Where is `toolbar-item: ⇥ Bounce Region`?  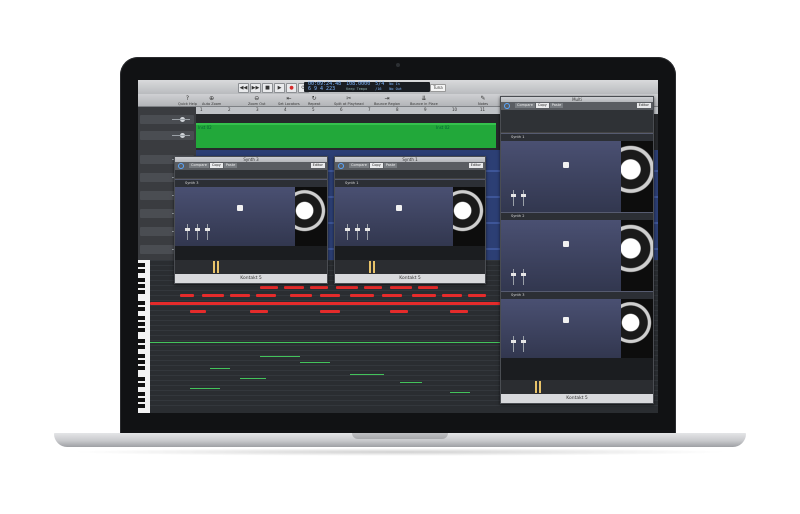 toolbar-item: ⇥ Bounce Region is located at coordinates (387, 101).